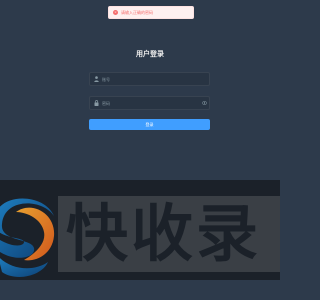  I want to click on watermark-text: 快收录, so click(164, 233).